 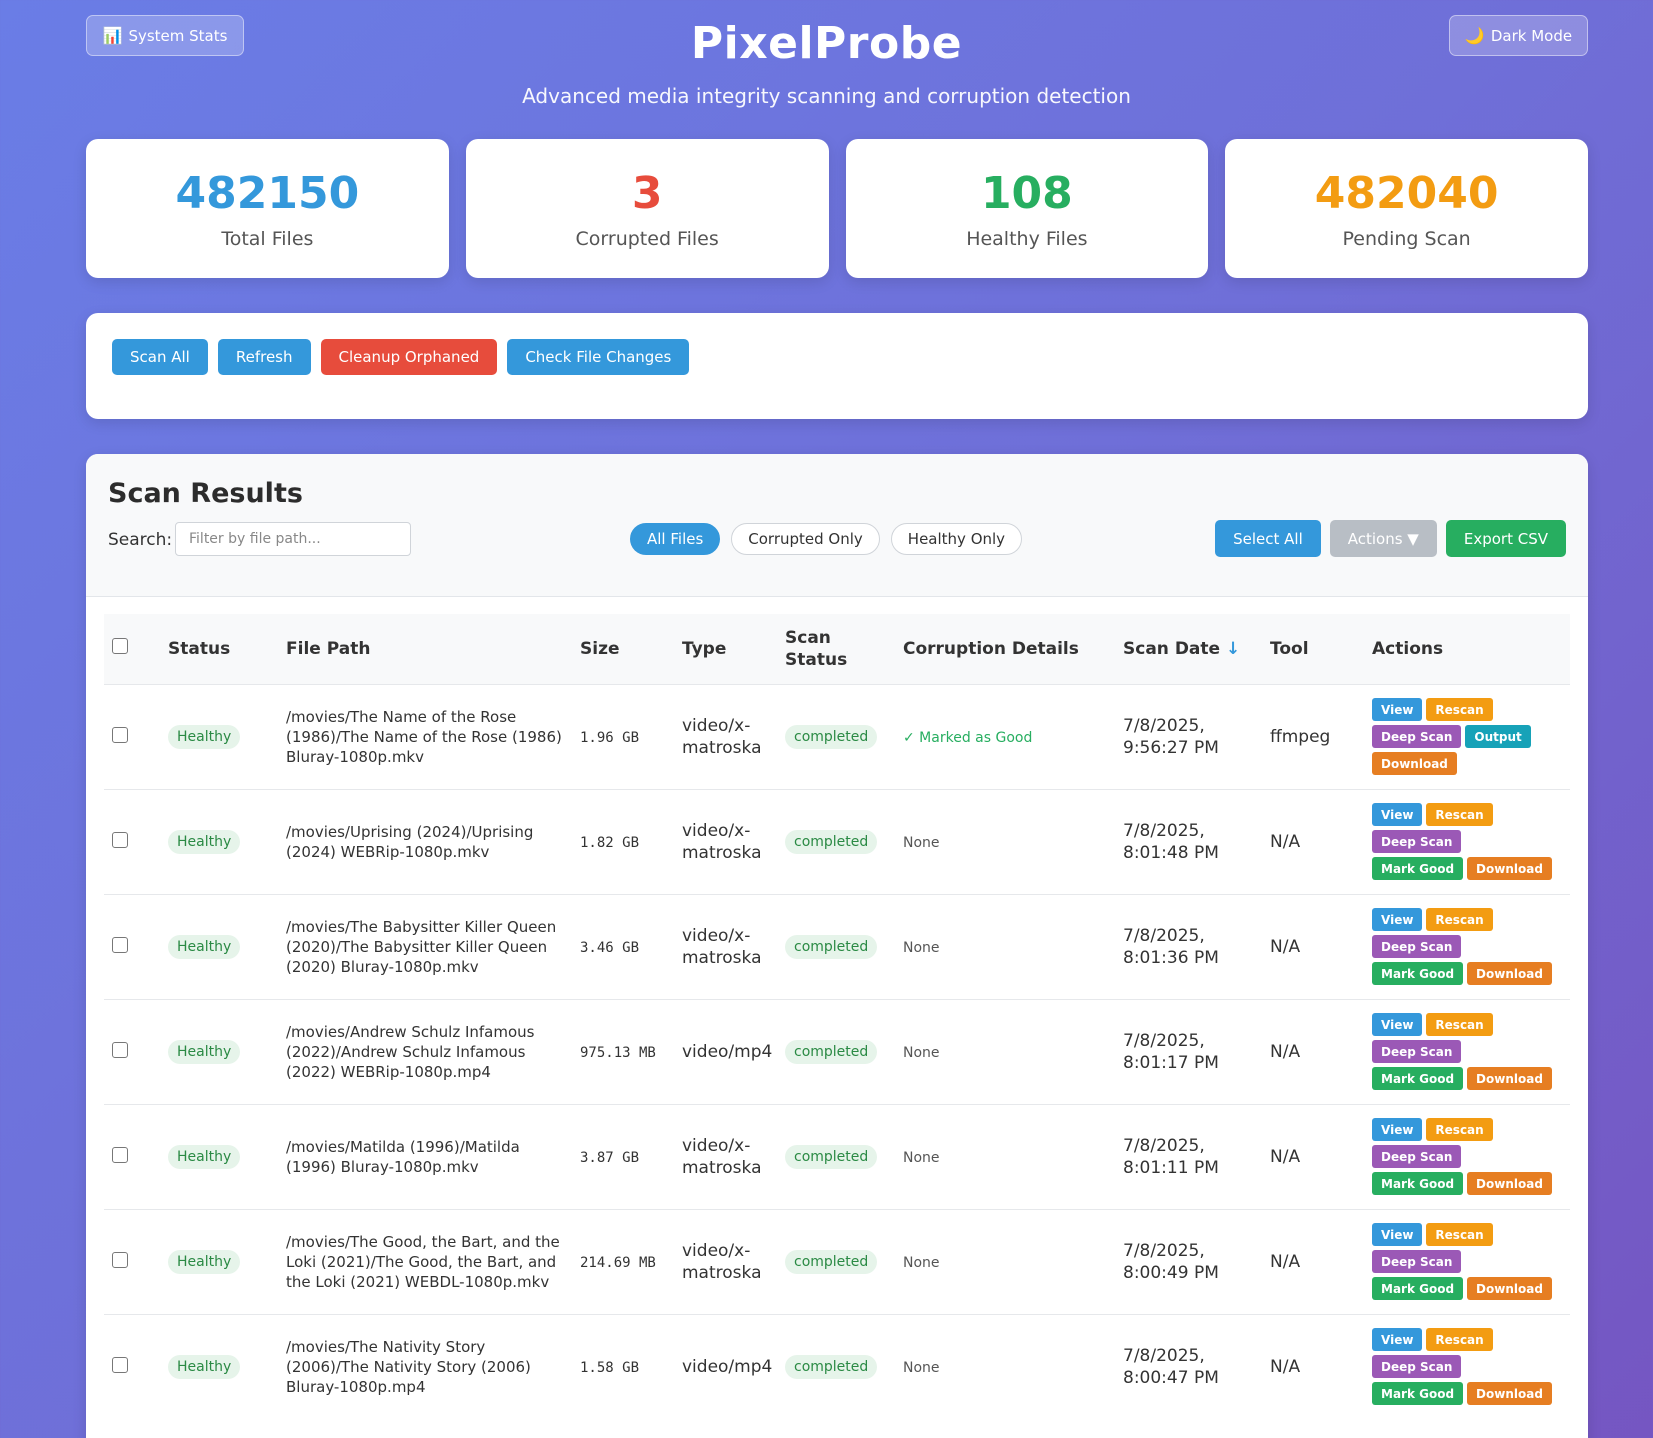 I want to click on scan-tool: N/A, so click(x=1285, y=1051).